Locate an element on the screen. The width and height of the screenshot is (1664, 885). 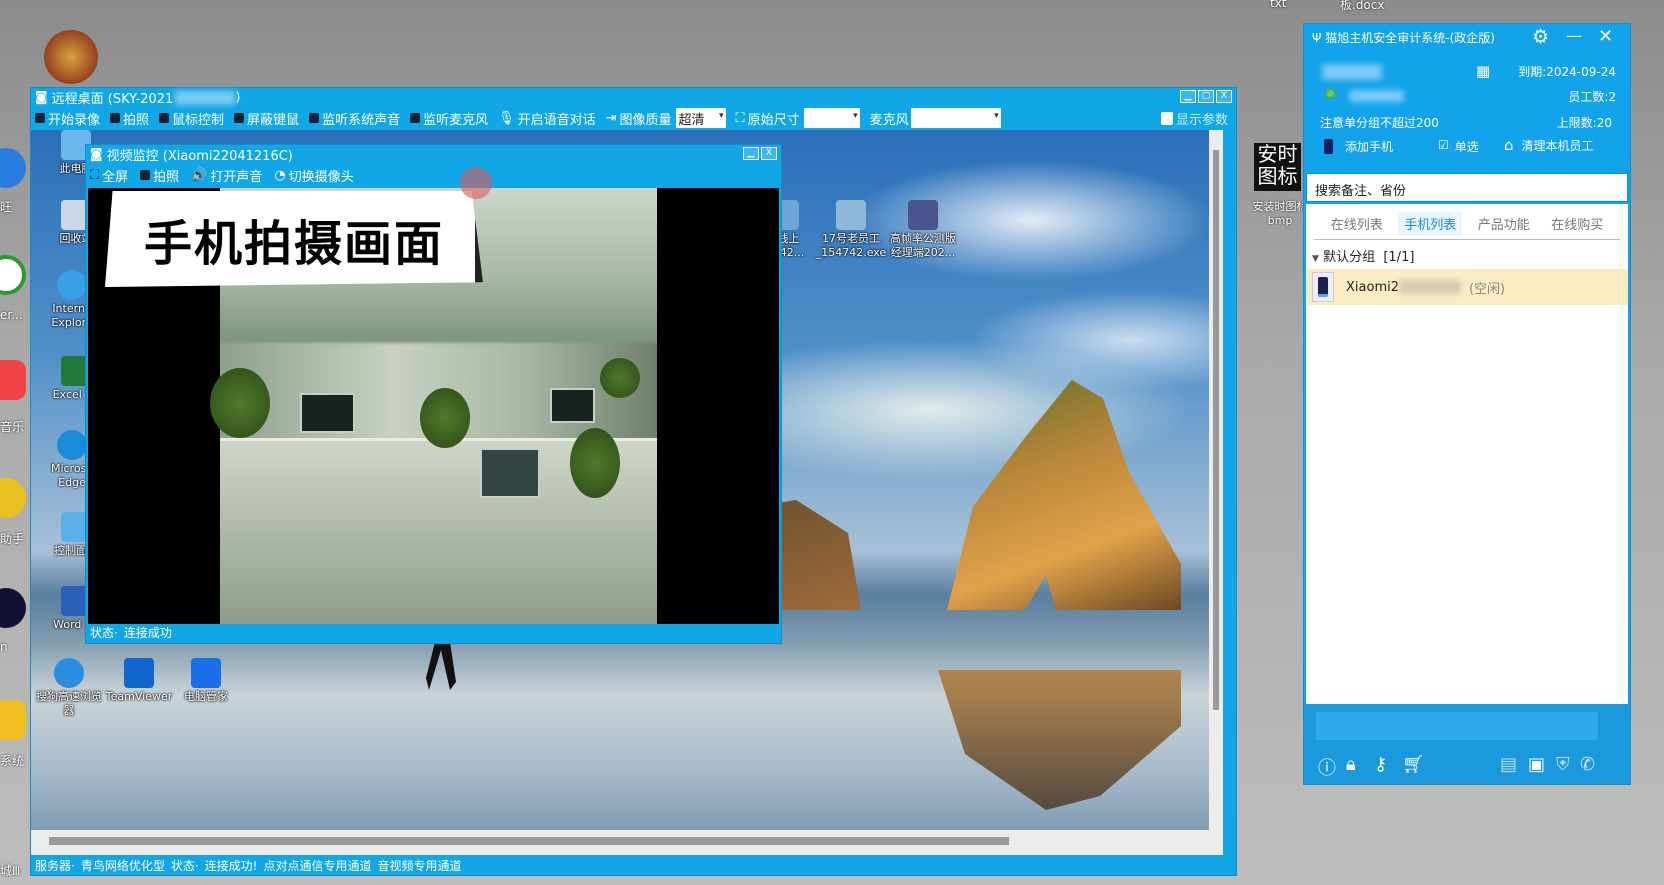
bg-file: 板.docx is located at coordinates (1362, 6).